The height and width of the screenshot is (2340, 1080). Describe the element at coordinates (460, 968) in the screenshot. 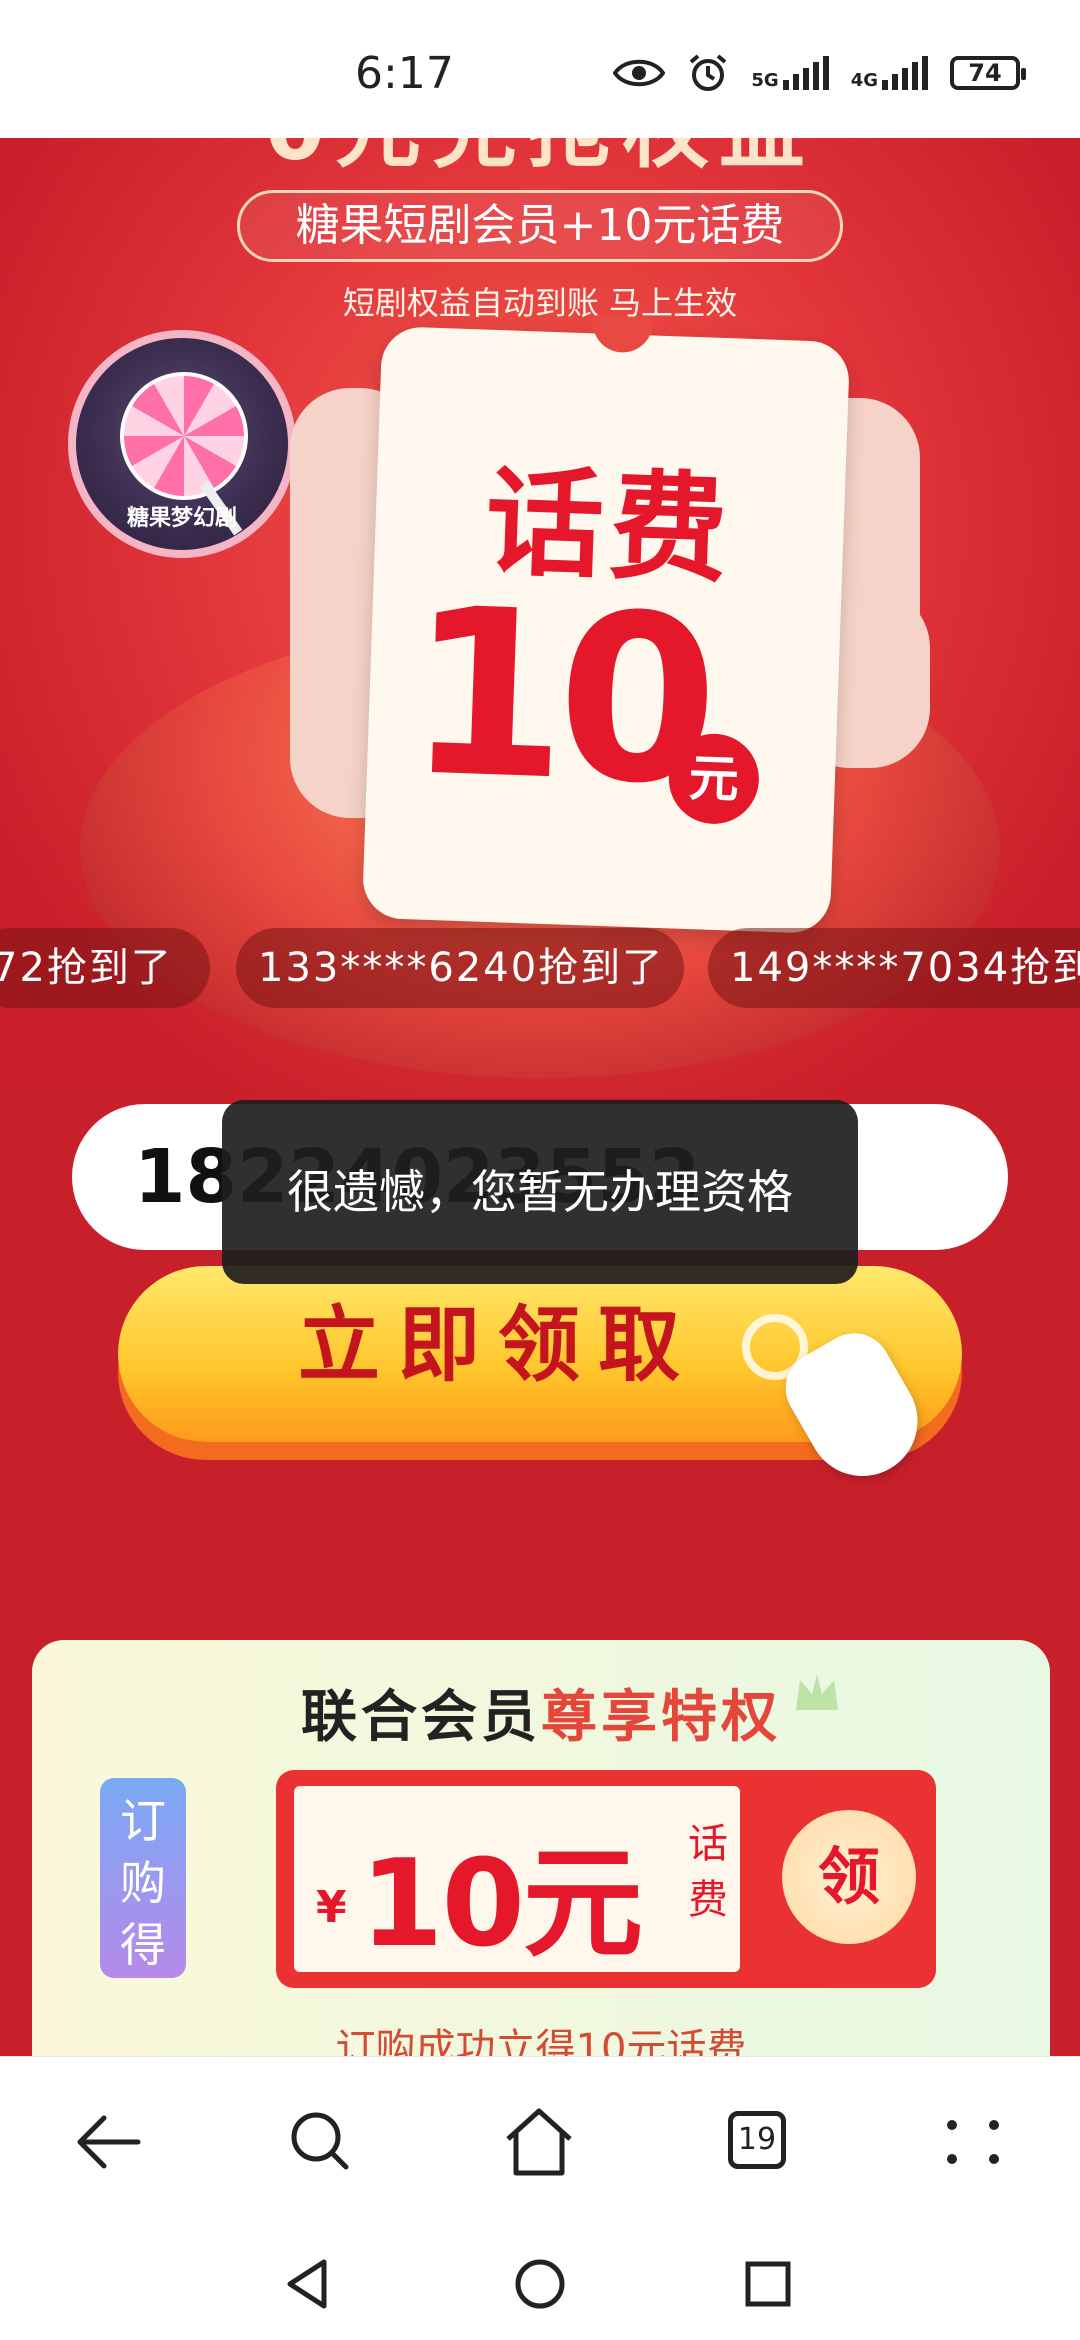

I see `ticker-item: 133****6240抢到了` at that location.